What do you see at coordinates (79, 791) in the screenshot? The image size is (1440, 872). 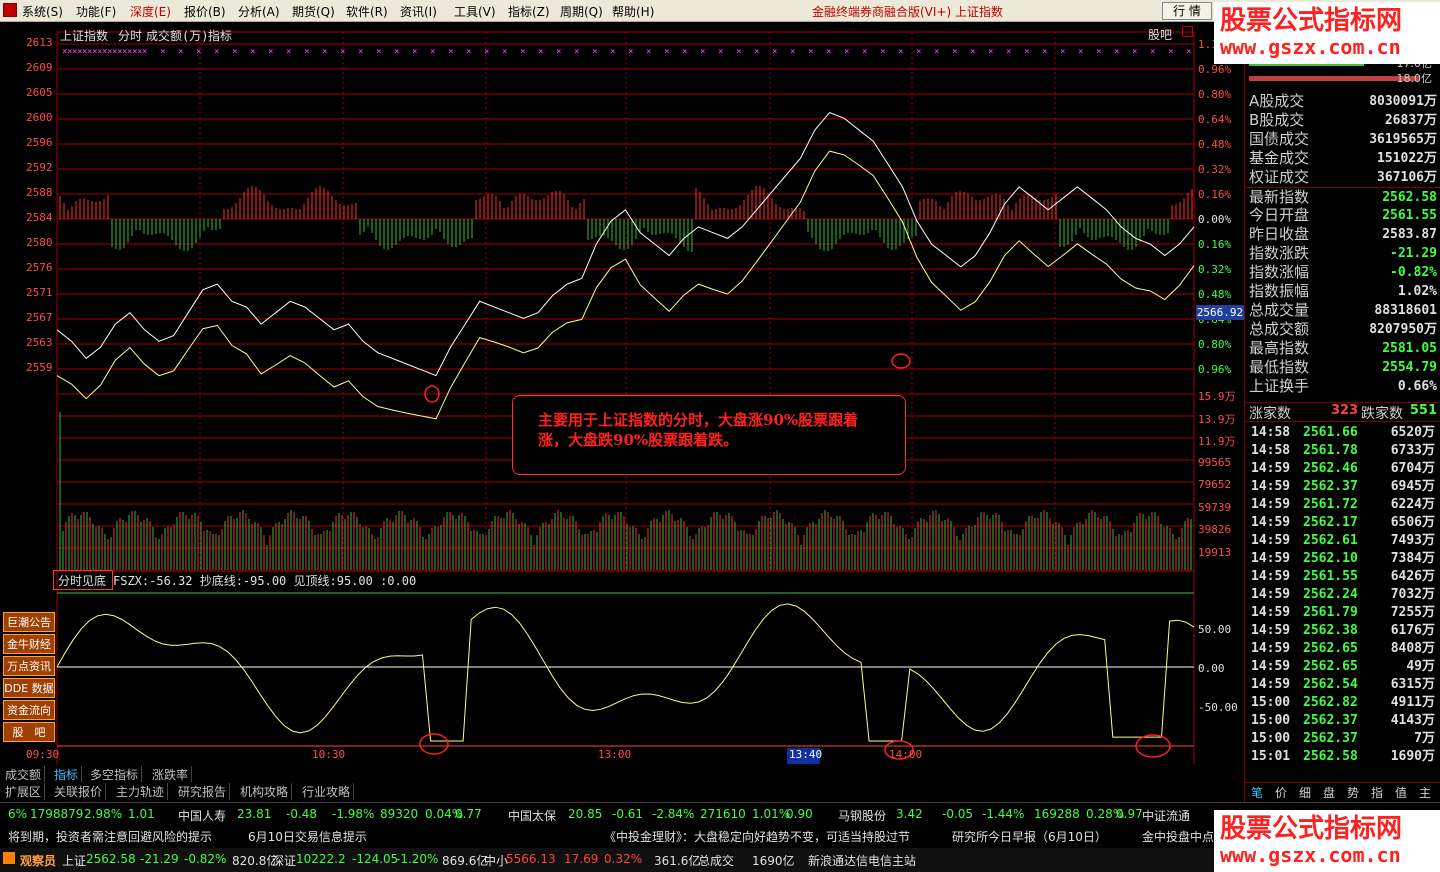 I see `tab: 关联报价` at bounding box center [79, 791].